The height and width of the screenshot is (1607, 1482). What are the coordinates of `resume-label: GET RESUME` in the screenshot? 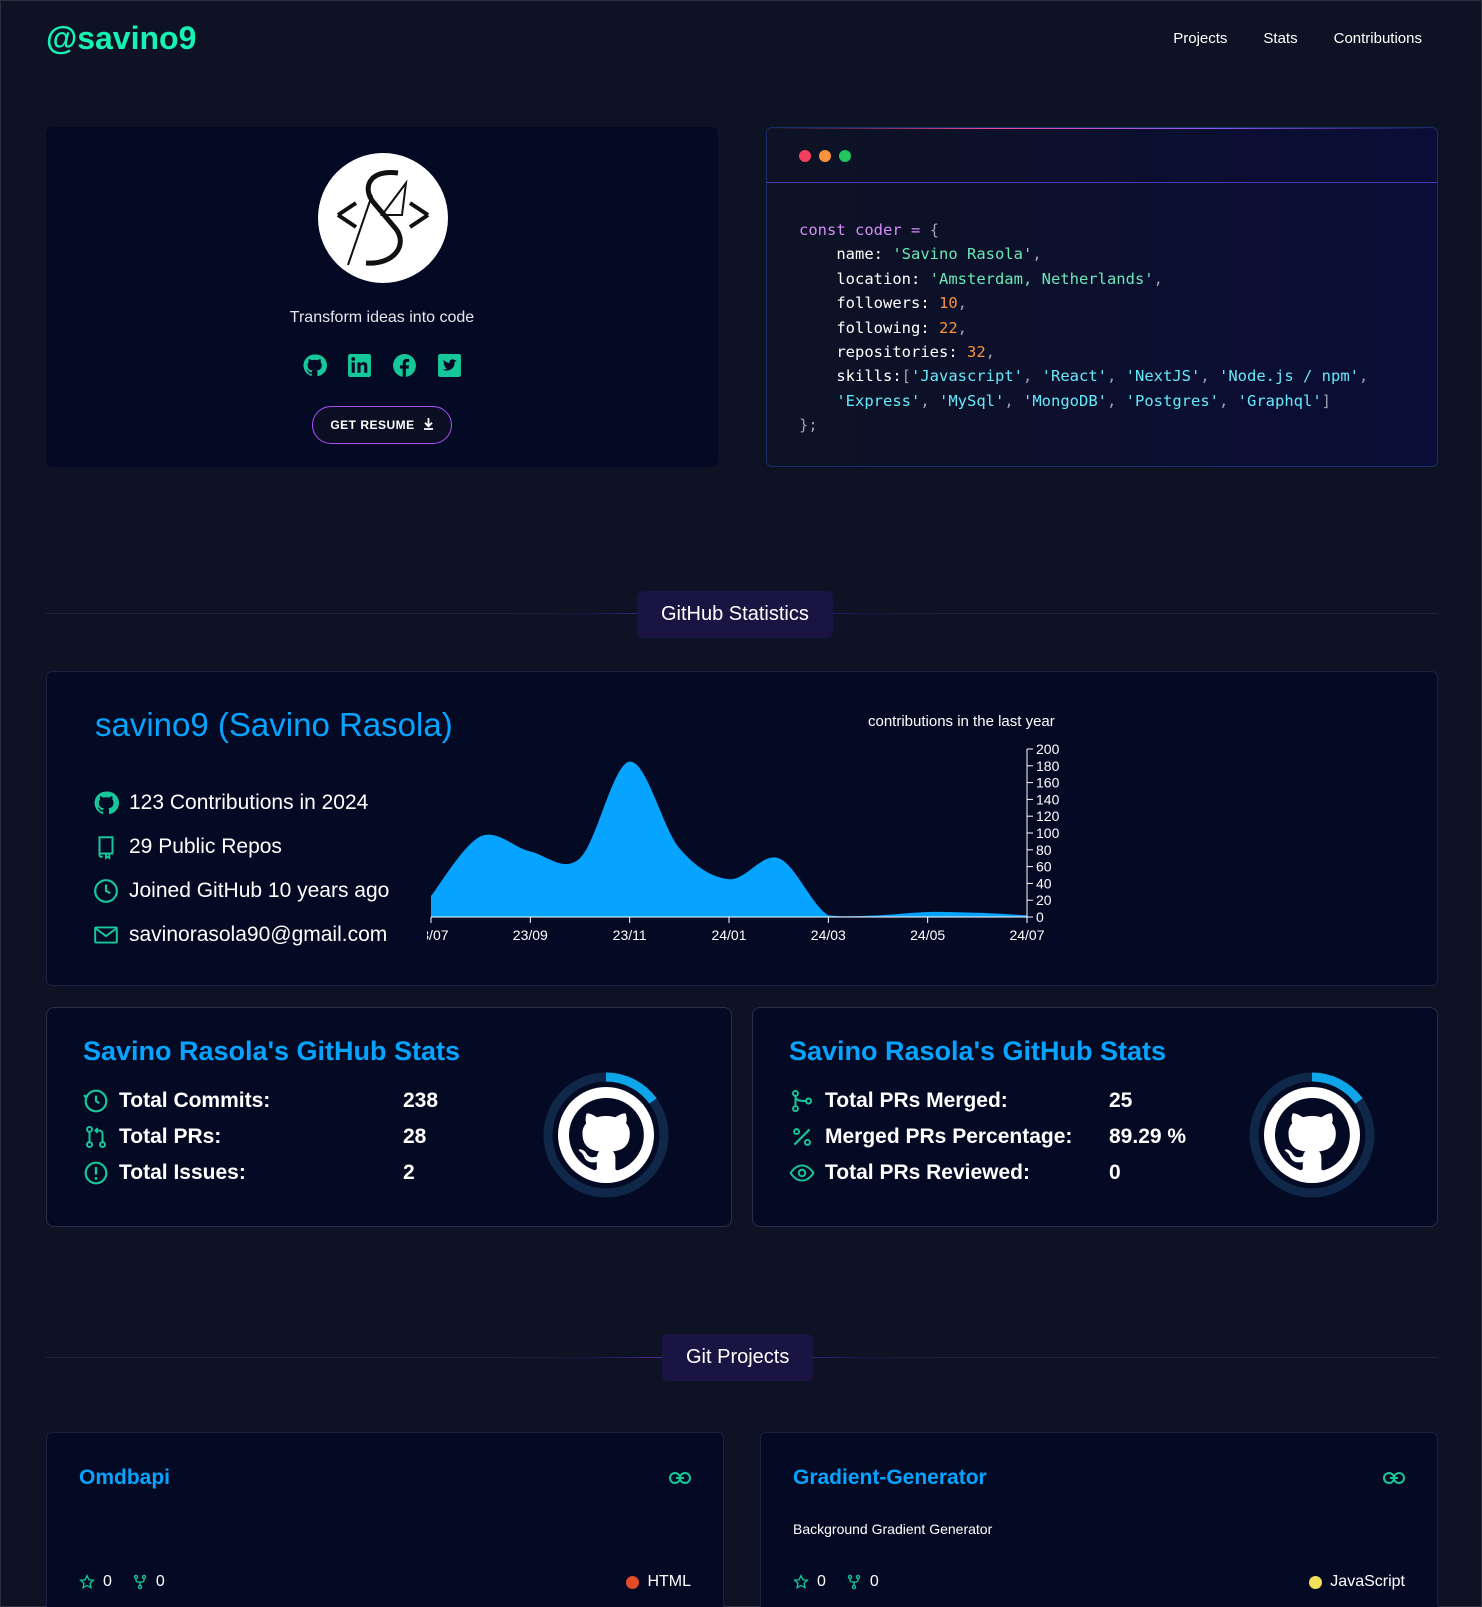 It's located at (372, 425).